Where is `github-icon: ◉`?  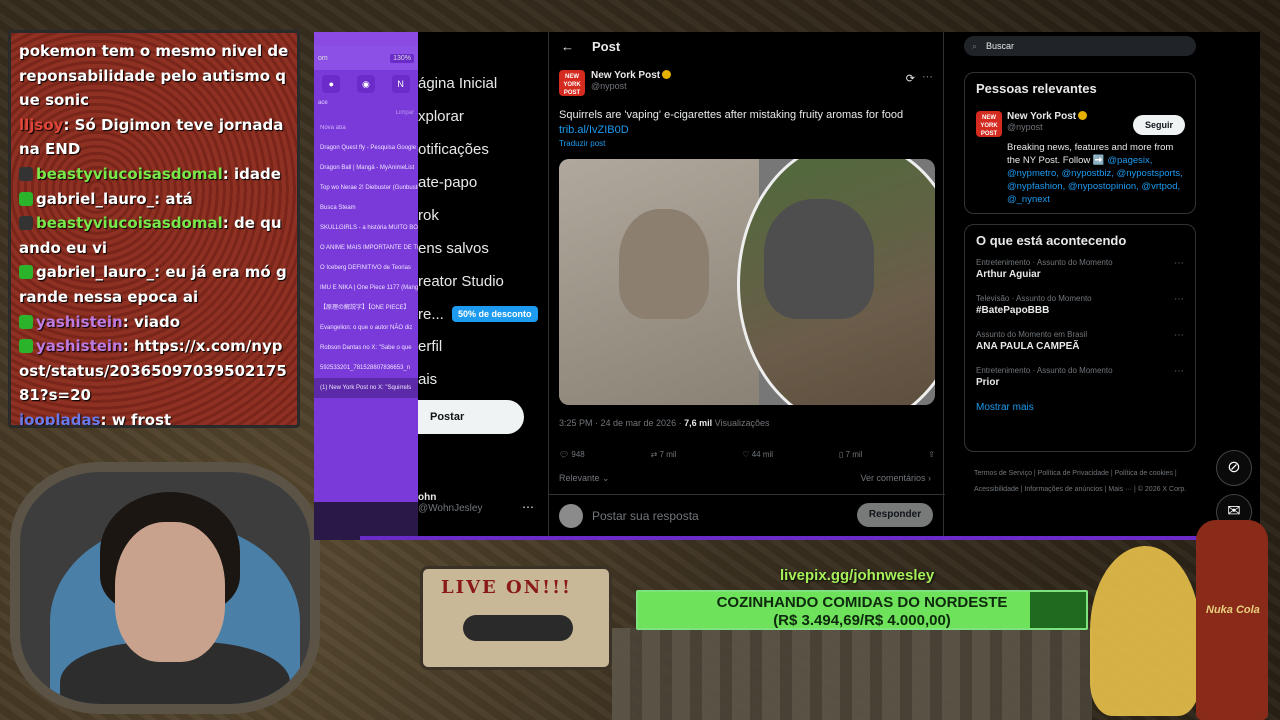 github-icon: ◉ is located at coordinates (365, 84).